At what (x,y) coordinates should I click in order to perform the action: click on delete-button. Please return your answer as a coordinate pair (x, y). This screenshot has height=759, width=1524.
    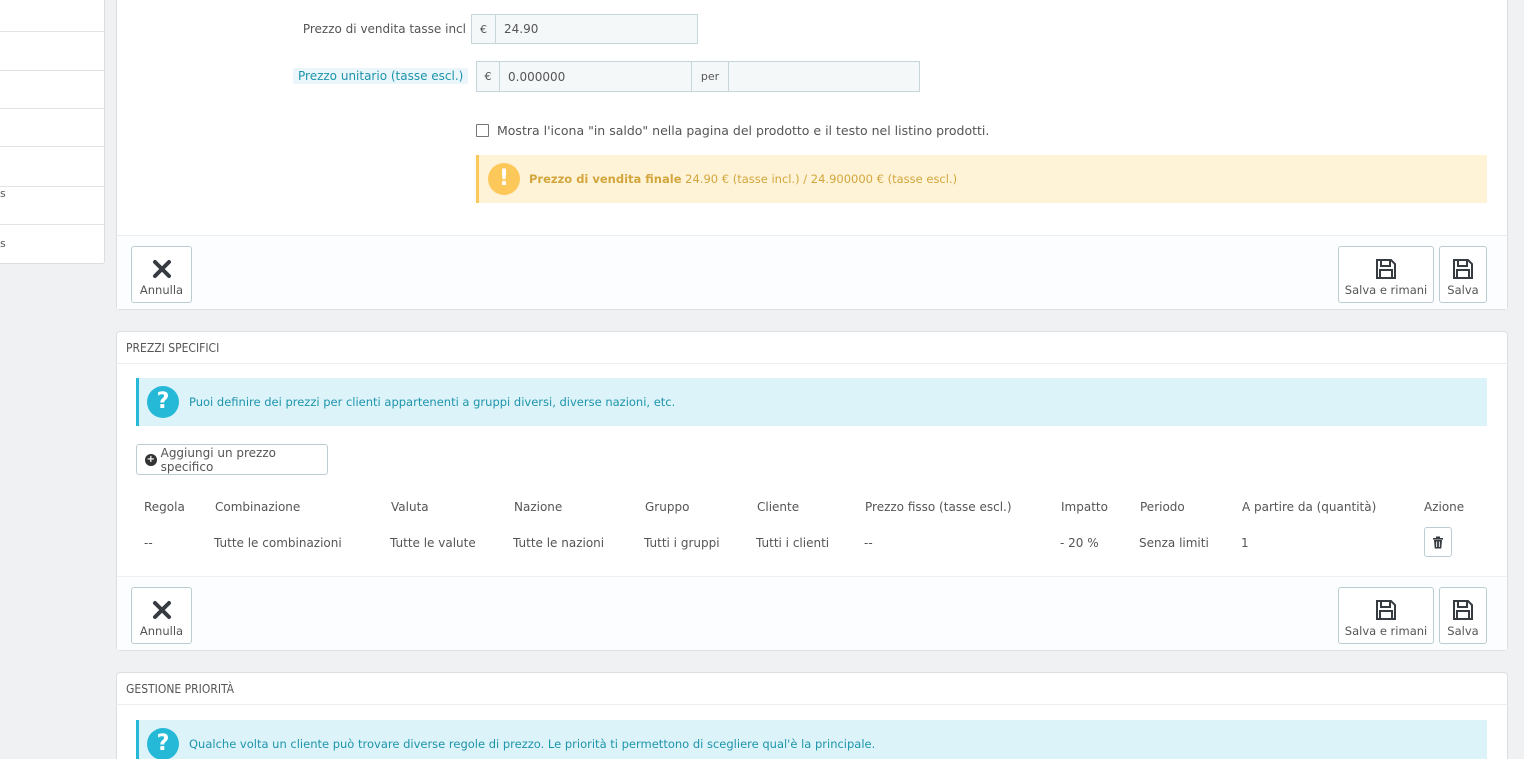
    Looking at the image, I should click on (1438, 542).